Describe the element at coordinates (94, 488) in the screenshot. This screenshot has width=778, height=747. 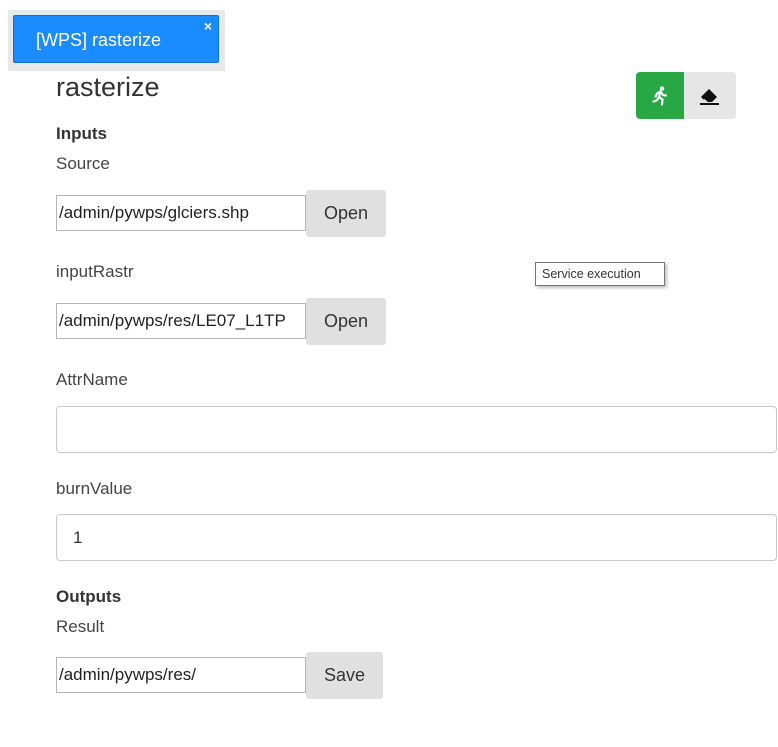
I see `burnvalue-label: burnValue` at that location.